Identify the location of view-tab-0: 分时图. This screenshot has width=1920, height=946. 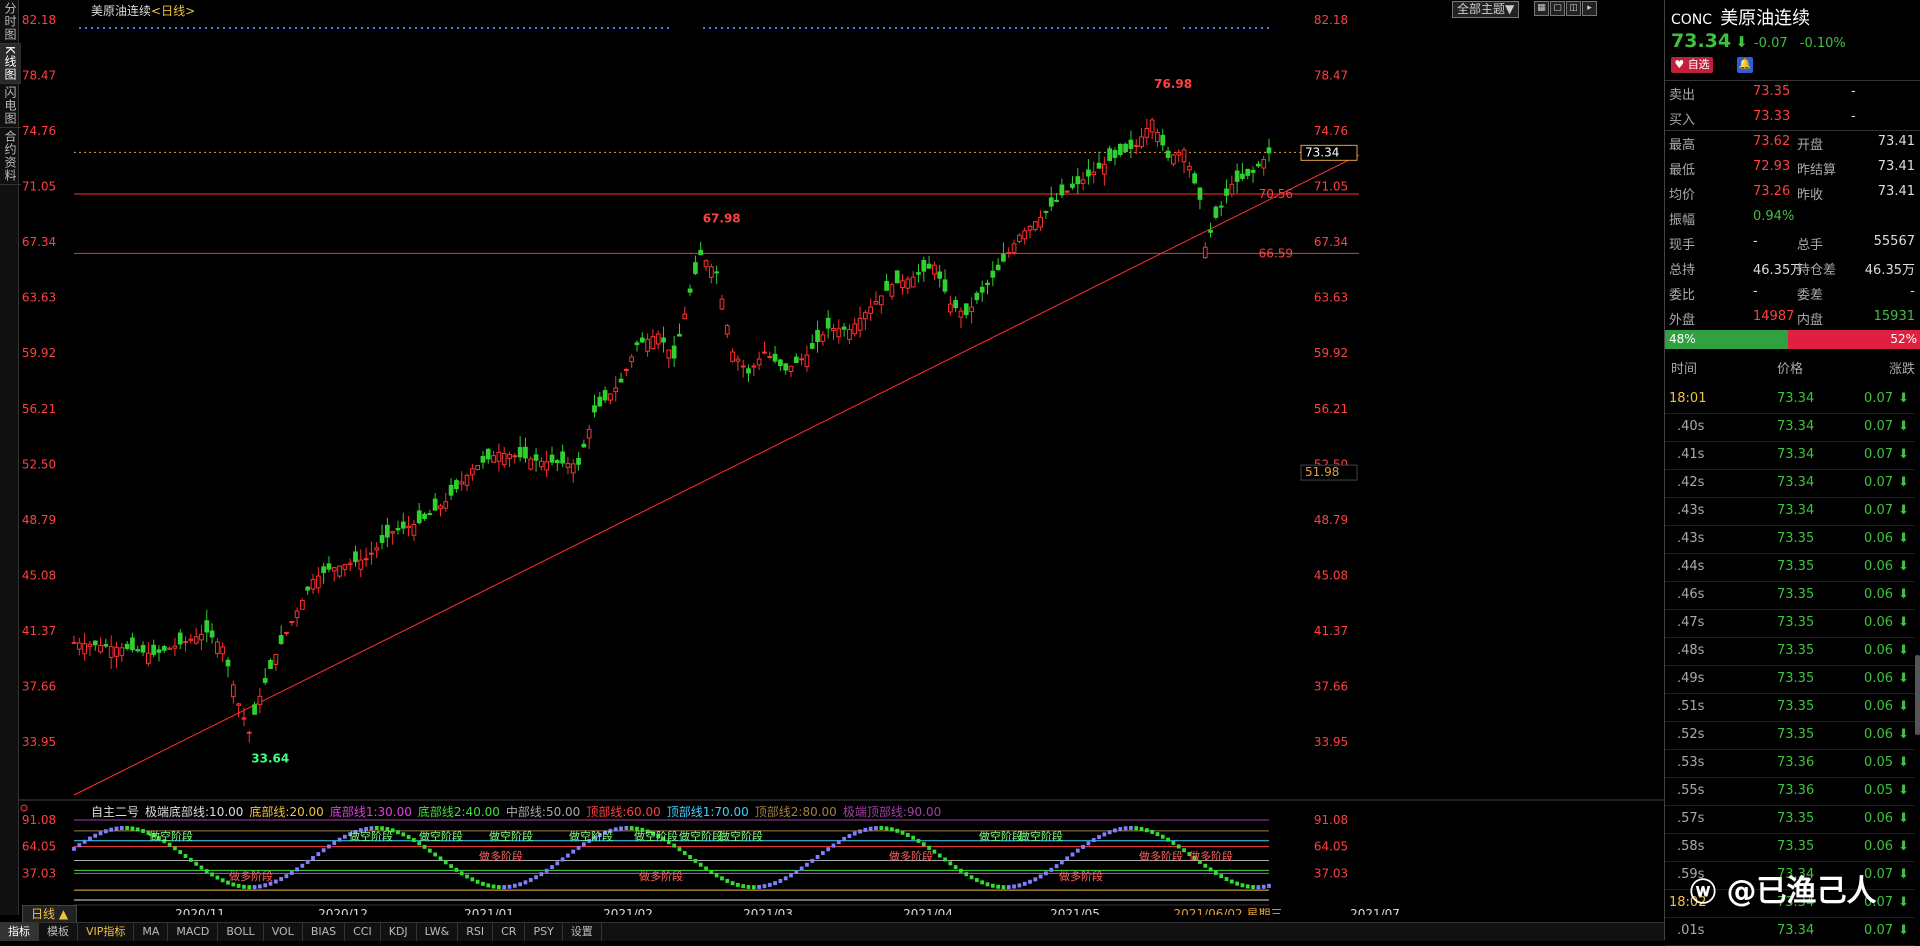
(10, 22).